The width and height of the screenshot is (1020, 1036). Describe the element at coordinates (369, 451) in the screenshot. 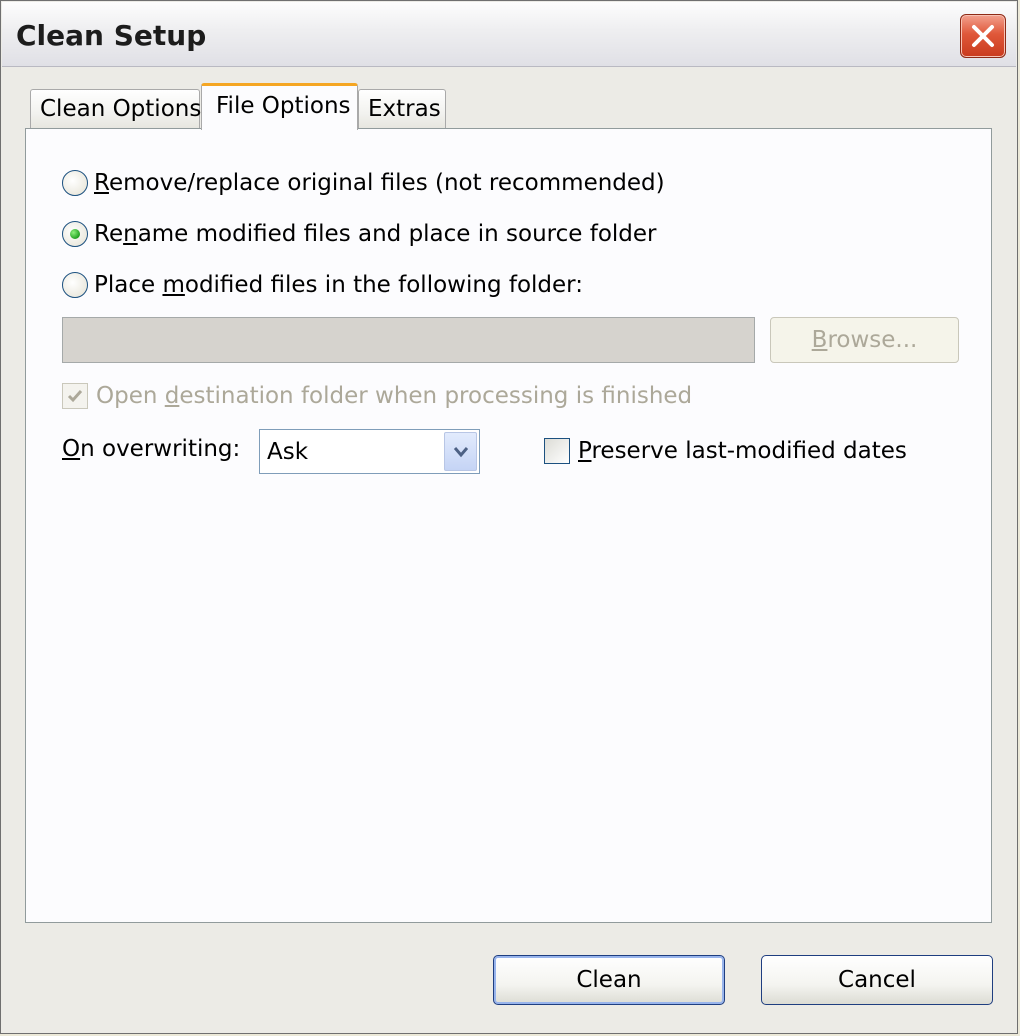

I see `overwrite-select: Ask` at that location.